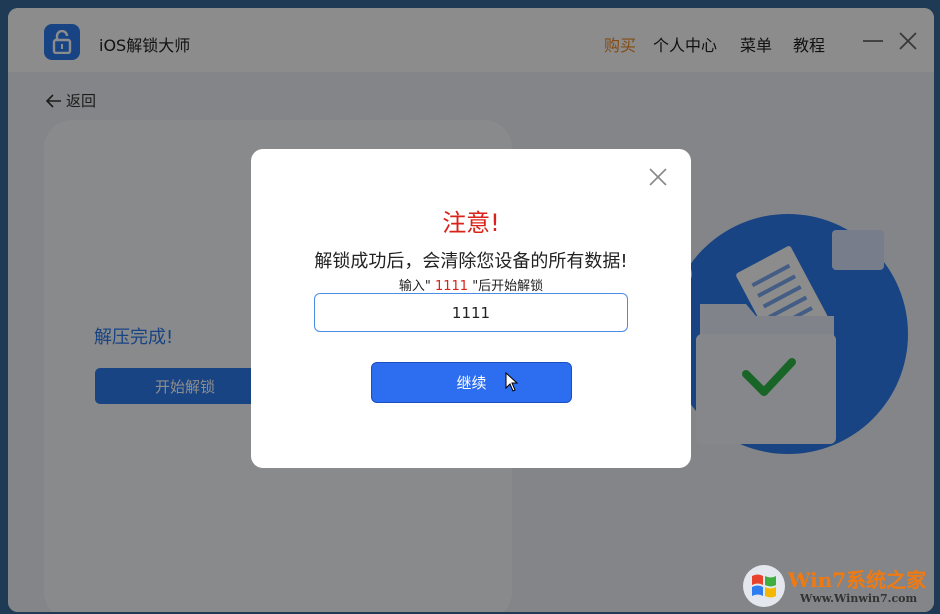 This screenshot has width=940, height=614. Describe the element at coordinates (512, 381) in the screenshot. I see `mouse-cursor-icon` at that location.